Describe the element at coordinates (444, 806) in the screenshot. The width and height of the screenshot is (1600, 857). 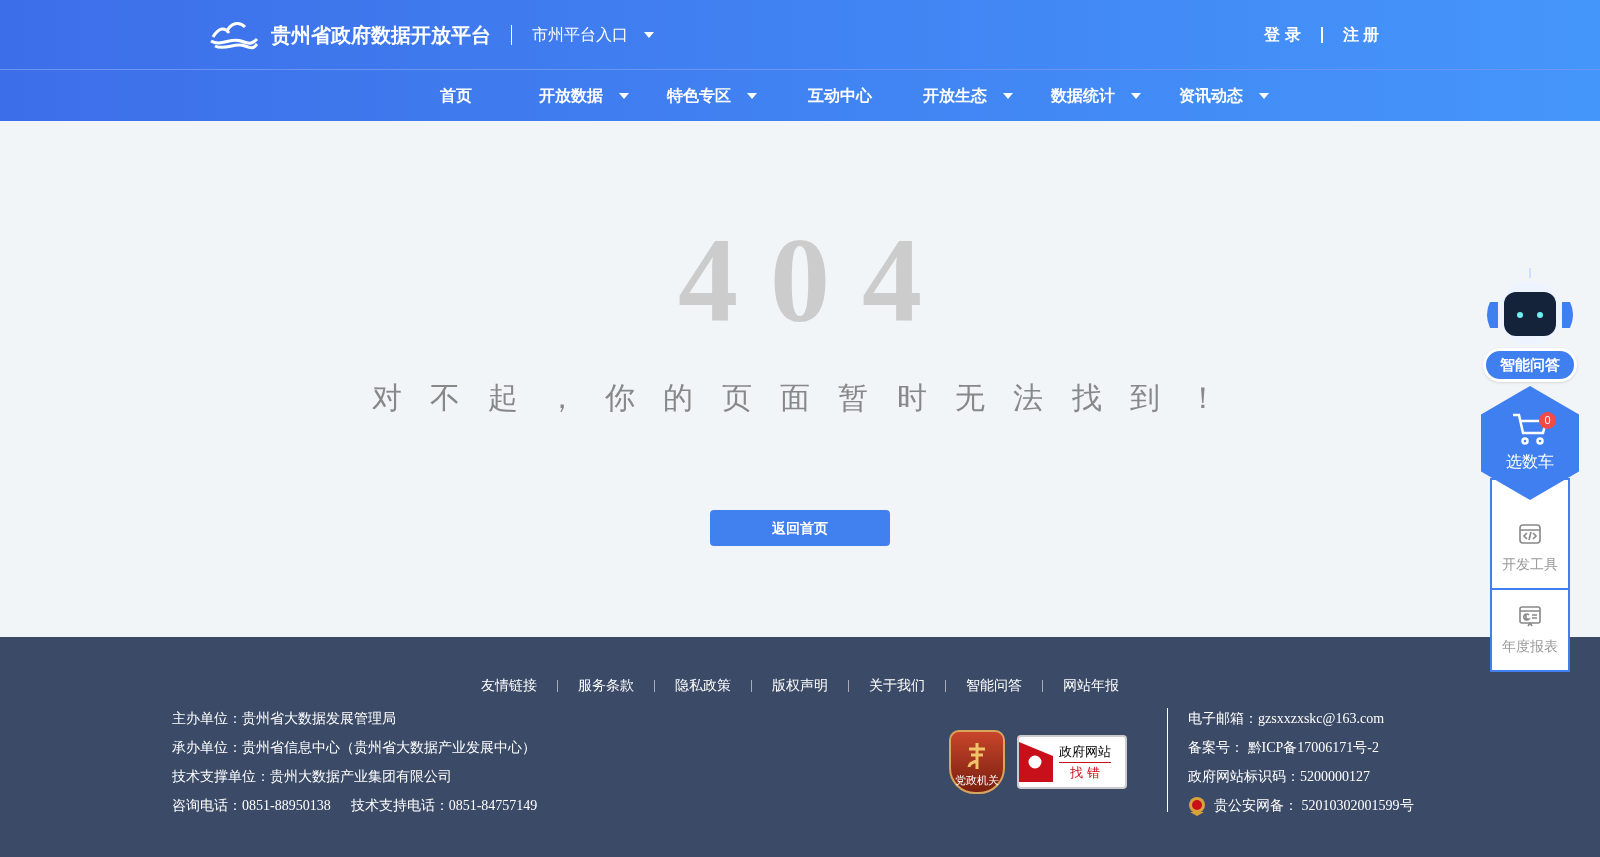
I see `phone-text: 技术支持电话：0851-84757149` at that location.